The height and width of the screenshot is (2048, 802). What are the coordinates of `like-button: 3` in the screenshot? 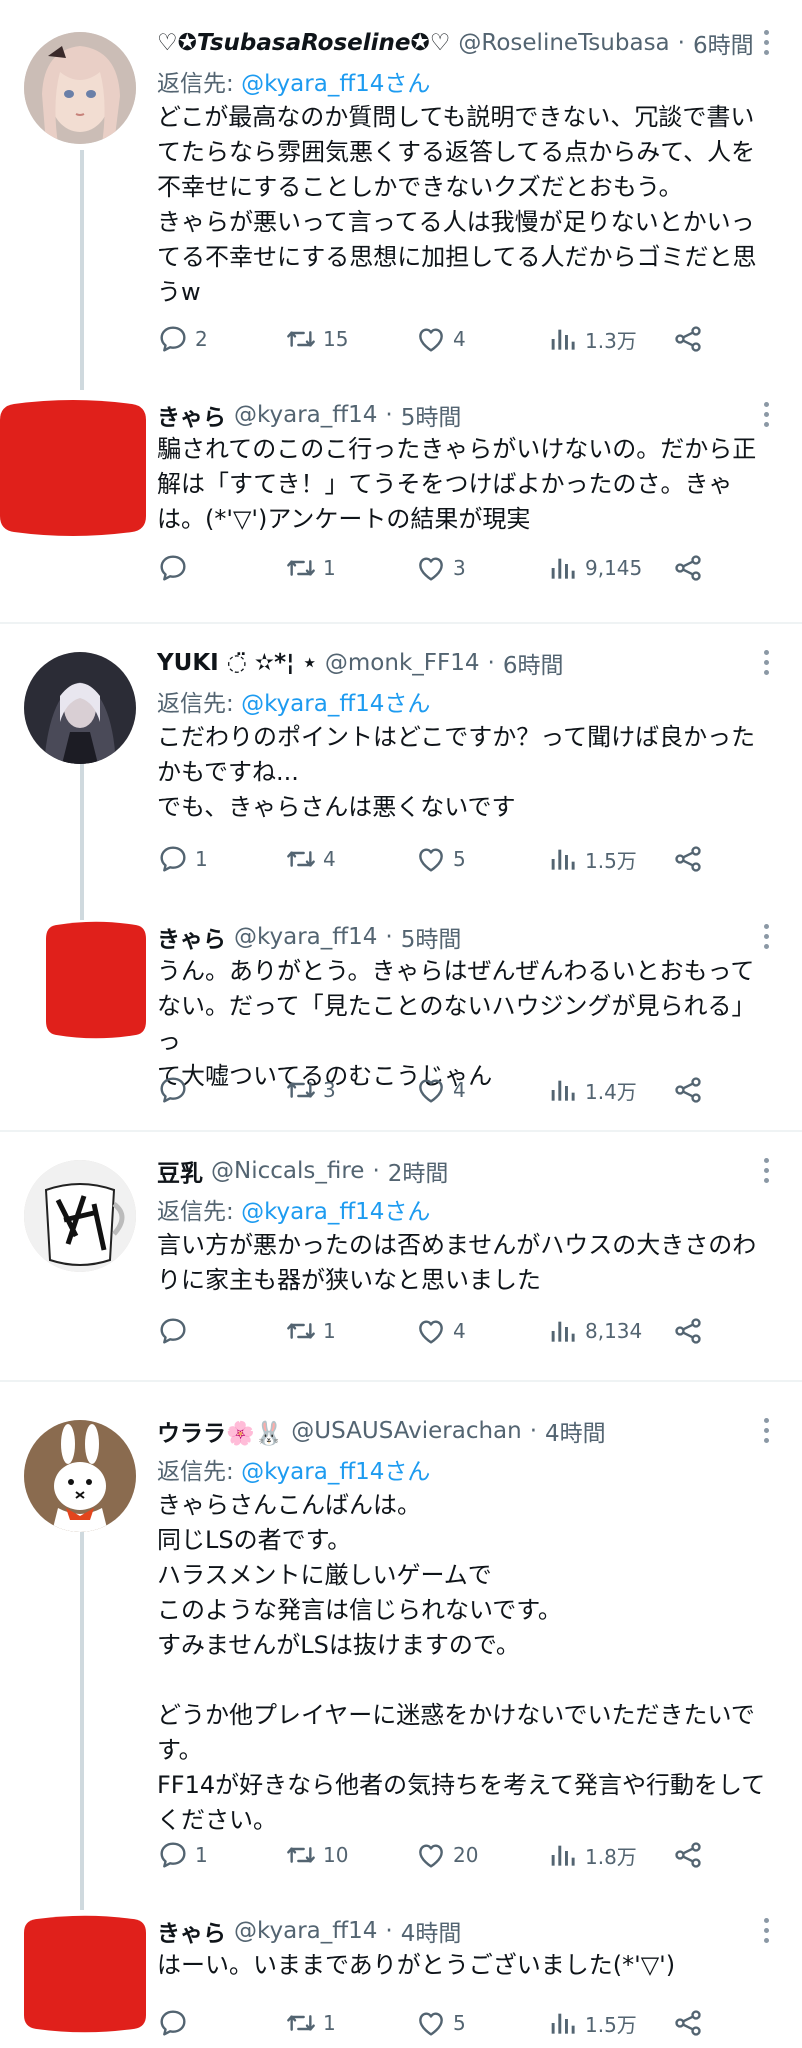 It's located at (440, 568).